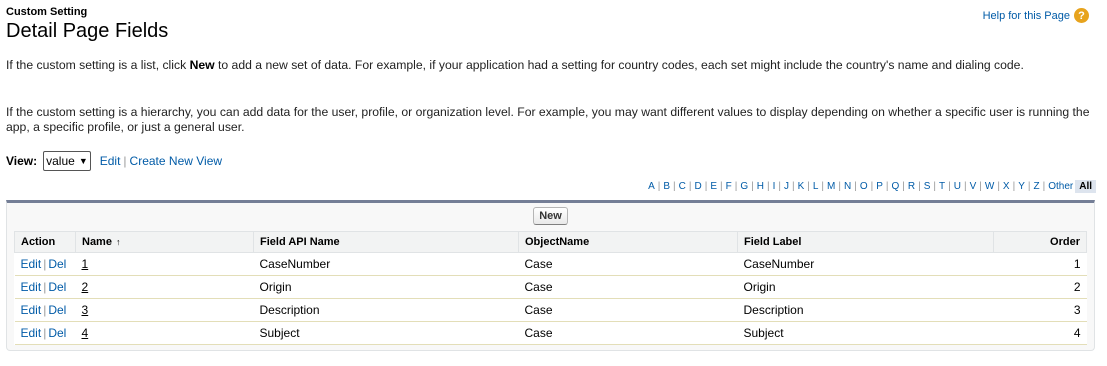  I want to click on alpha-filter-q: Q, so click(896, 186).